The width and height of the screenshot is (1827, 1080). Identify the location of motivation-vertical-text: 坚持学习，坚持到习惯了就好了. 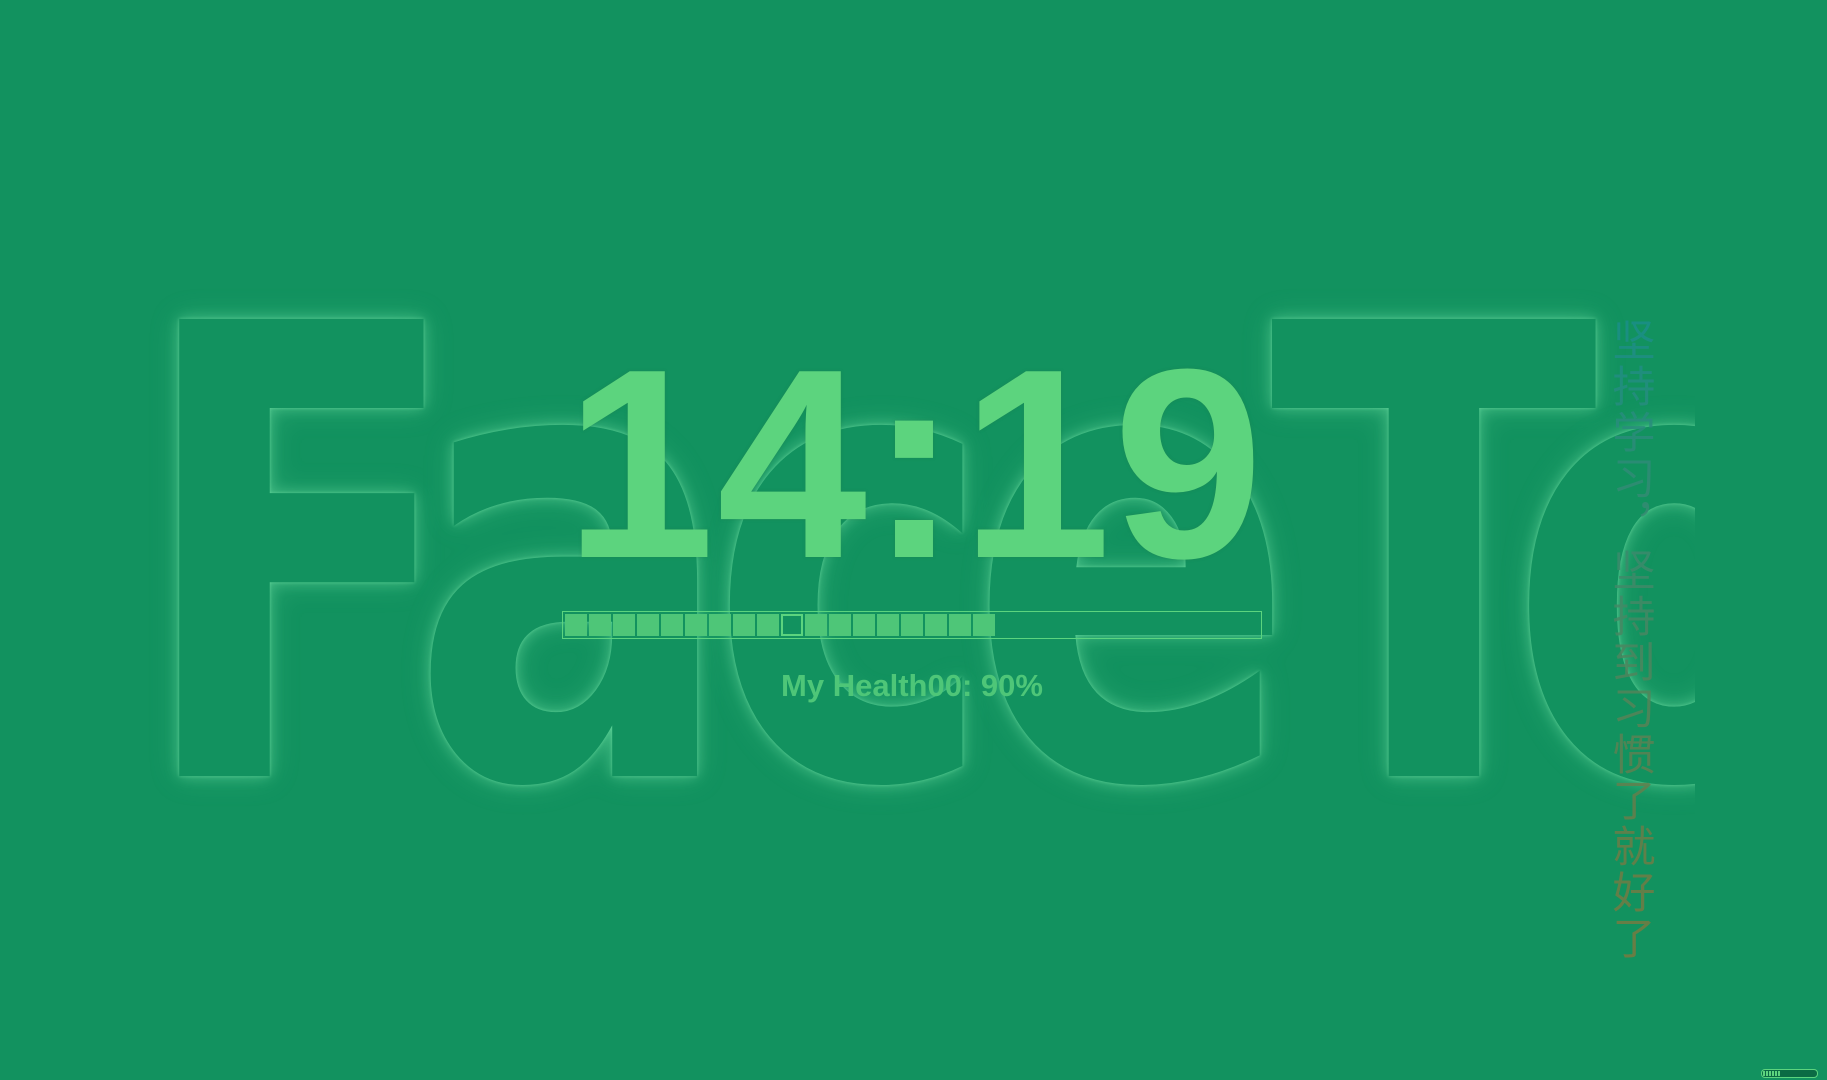
(1630, 640).